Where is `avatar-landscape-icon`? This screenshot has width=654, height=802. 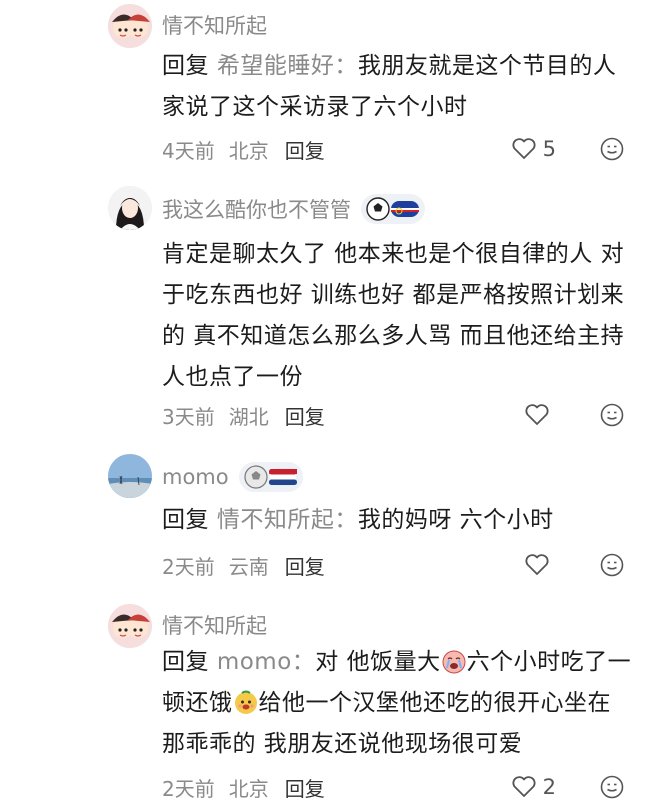 avatar-landscape-icon is located at coordinates (130, 476).